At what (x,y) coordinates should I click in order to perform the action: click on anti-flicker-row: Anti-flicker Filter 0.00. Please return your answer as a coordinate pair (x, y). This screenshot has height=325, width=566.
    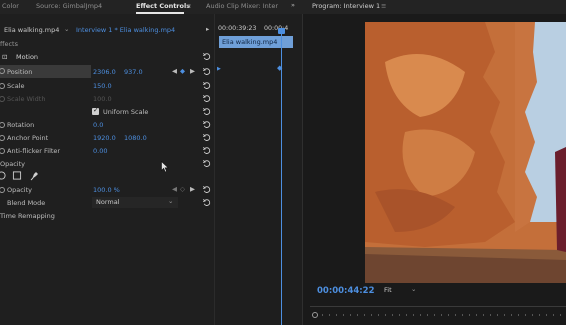
    Looking at the image, I should click on (107, 151).